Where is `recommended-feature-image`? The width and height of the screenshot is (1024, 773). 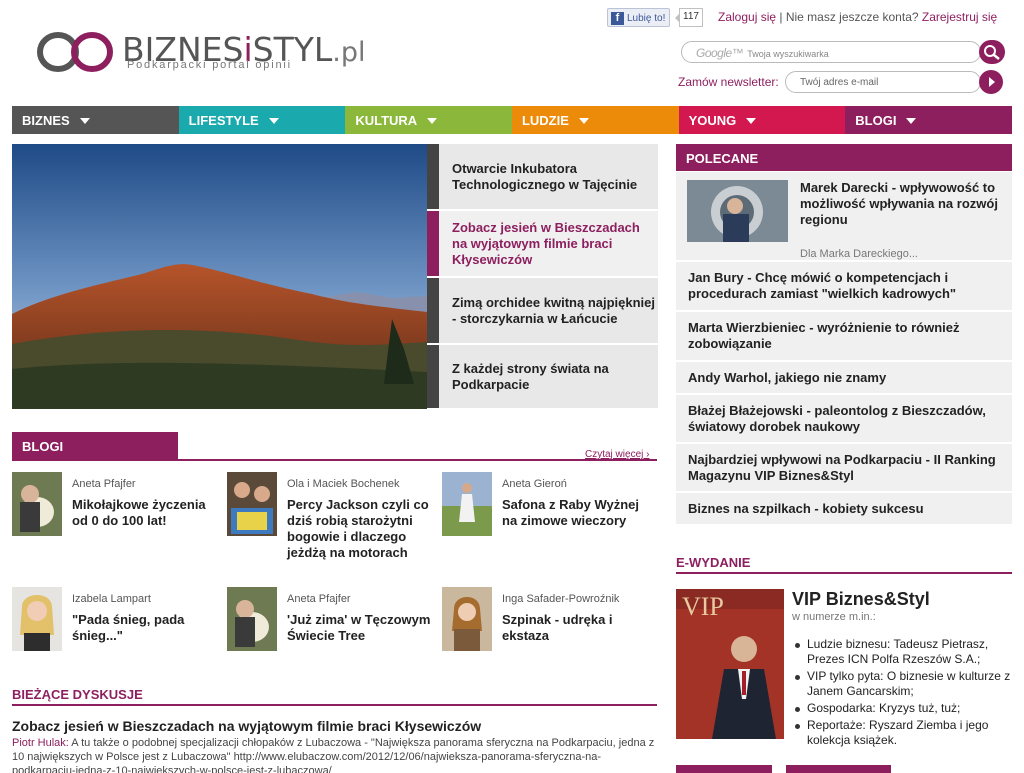 recommended-feature-image is located at coordinates (737, 211).